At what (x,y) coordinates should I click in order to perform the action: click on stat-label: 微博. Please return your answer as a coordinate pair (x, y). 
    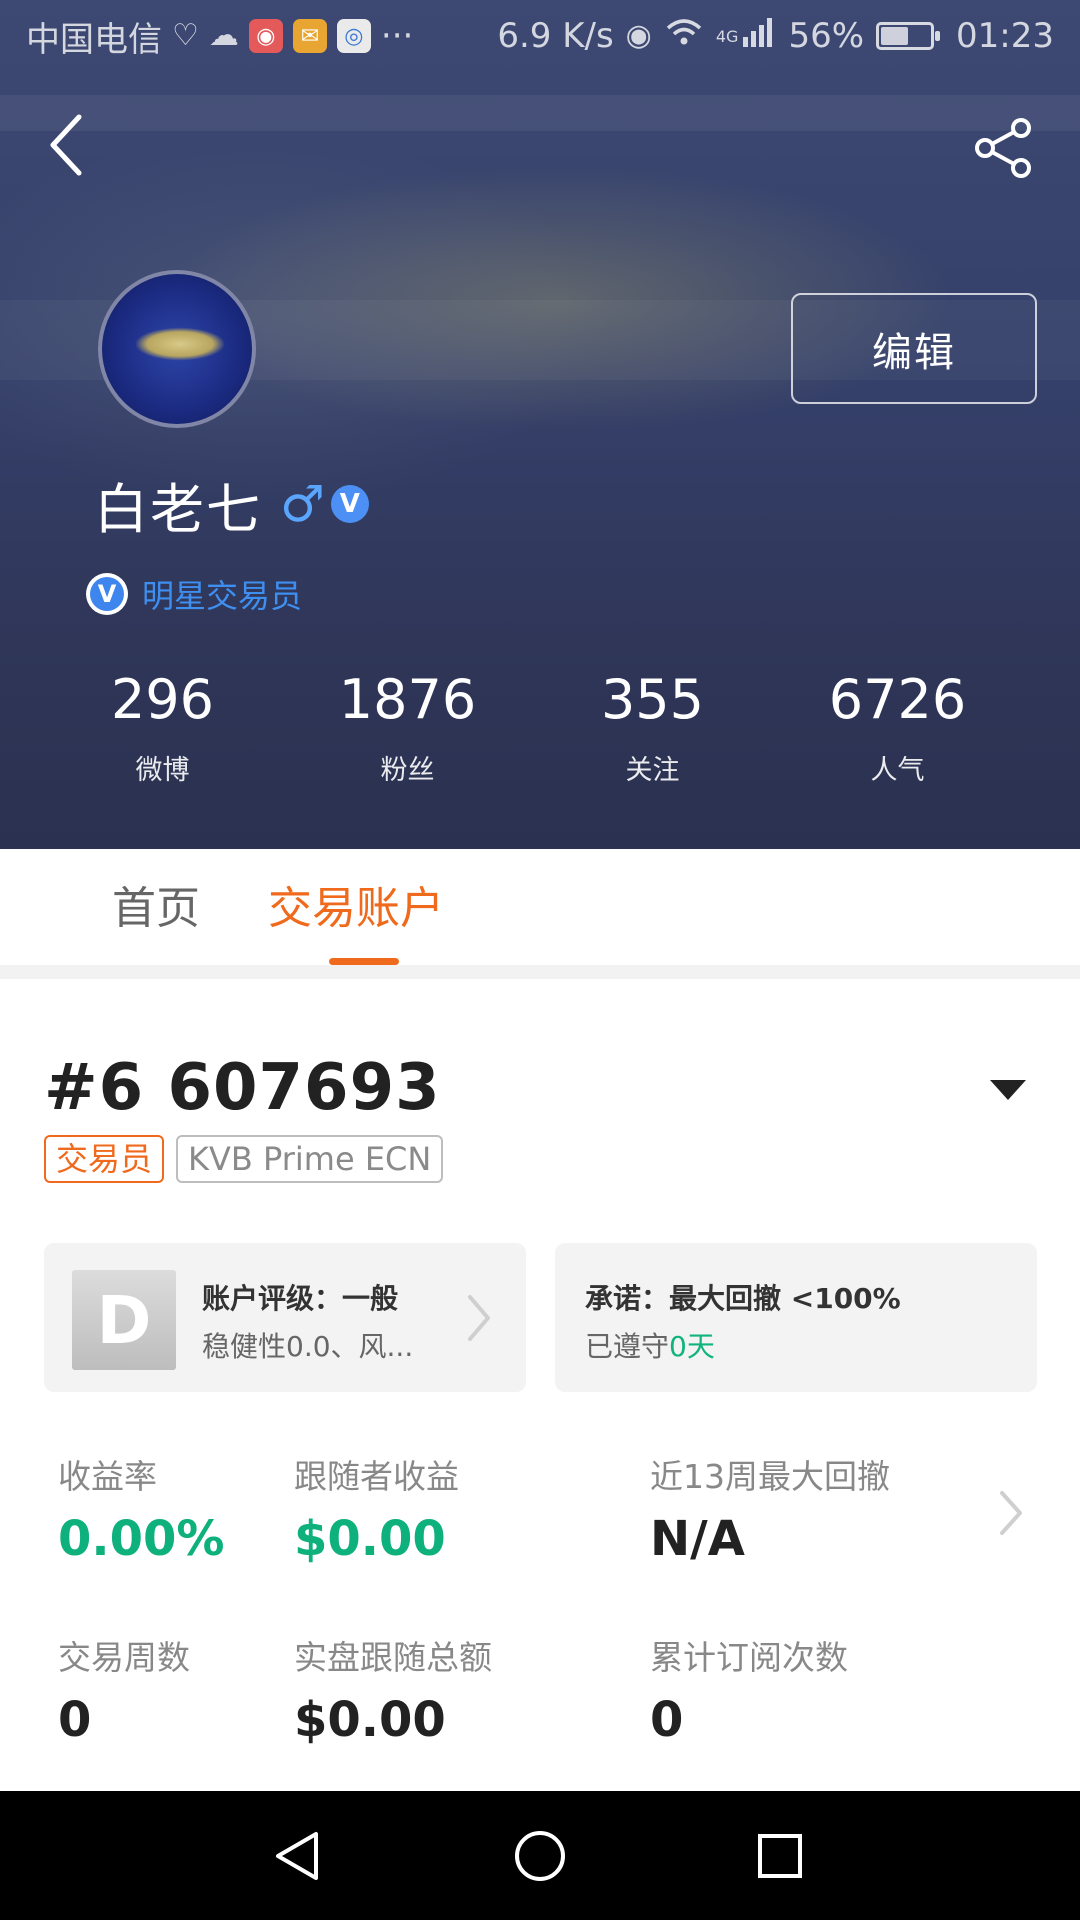
    Looking at the image, I should click on (162, 770).